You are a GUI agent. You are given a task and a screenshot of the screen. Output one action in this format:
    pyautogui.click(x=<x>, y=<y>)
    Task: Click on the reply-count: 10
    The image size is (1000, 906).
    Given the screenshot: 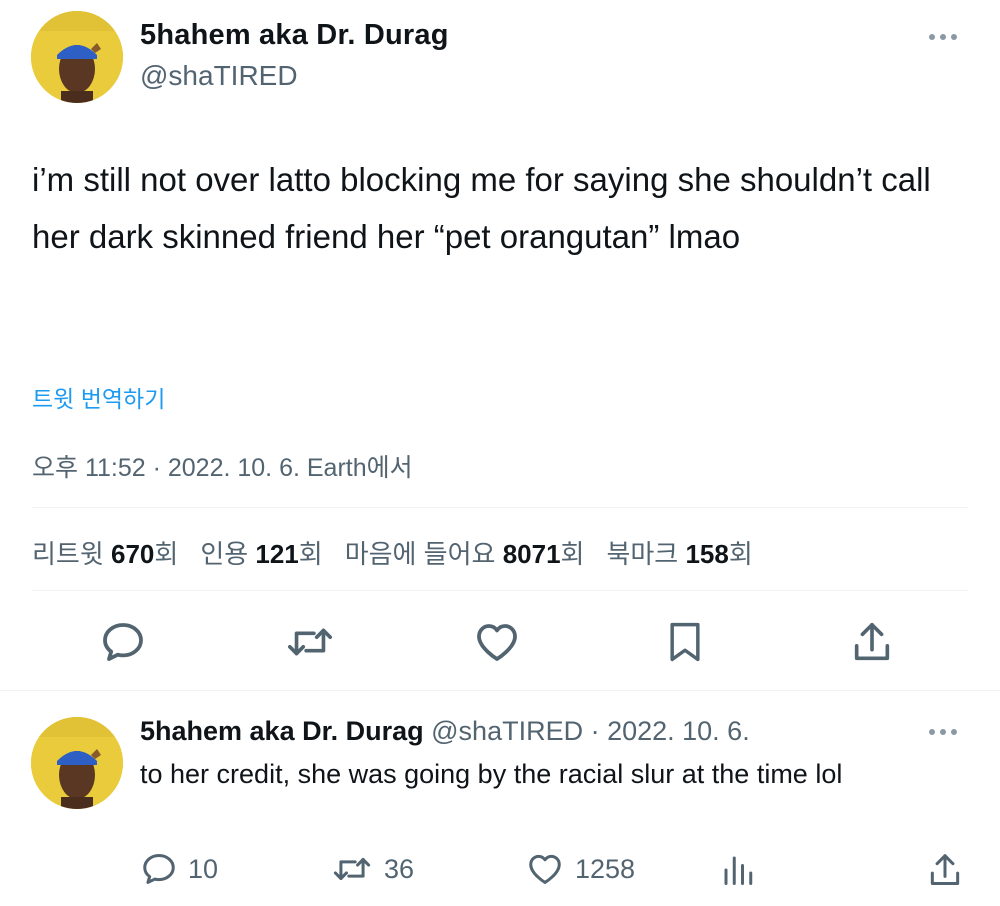 What is the action you would take?
    pyautogui.click(x=203, y=868)
    